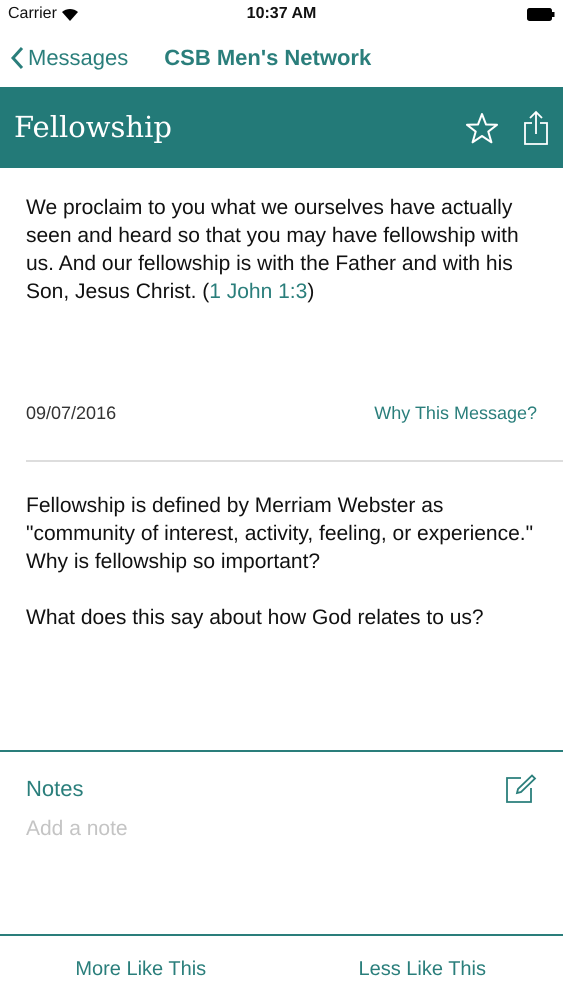  I want to click on message-title: Fellowship, so click(93, 127).